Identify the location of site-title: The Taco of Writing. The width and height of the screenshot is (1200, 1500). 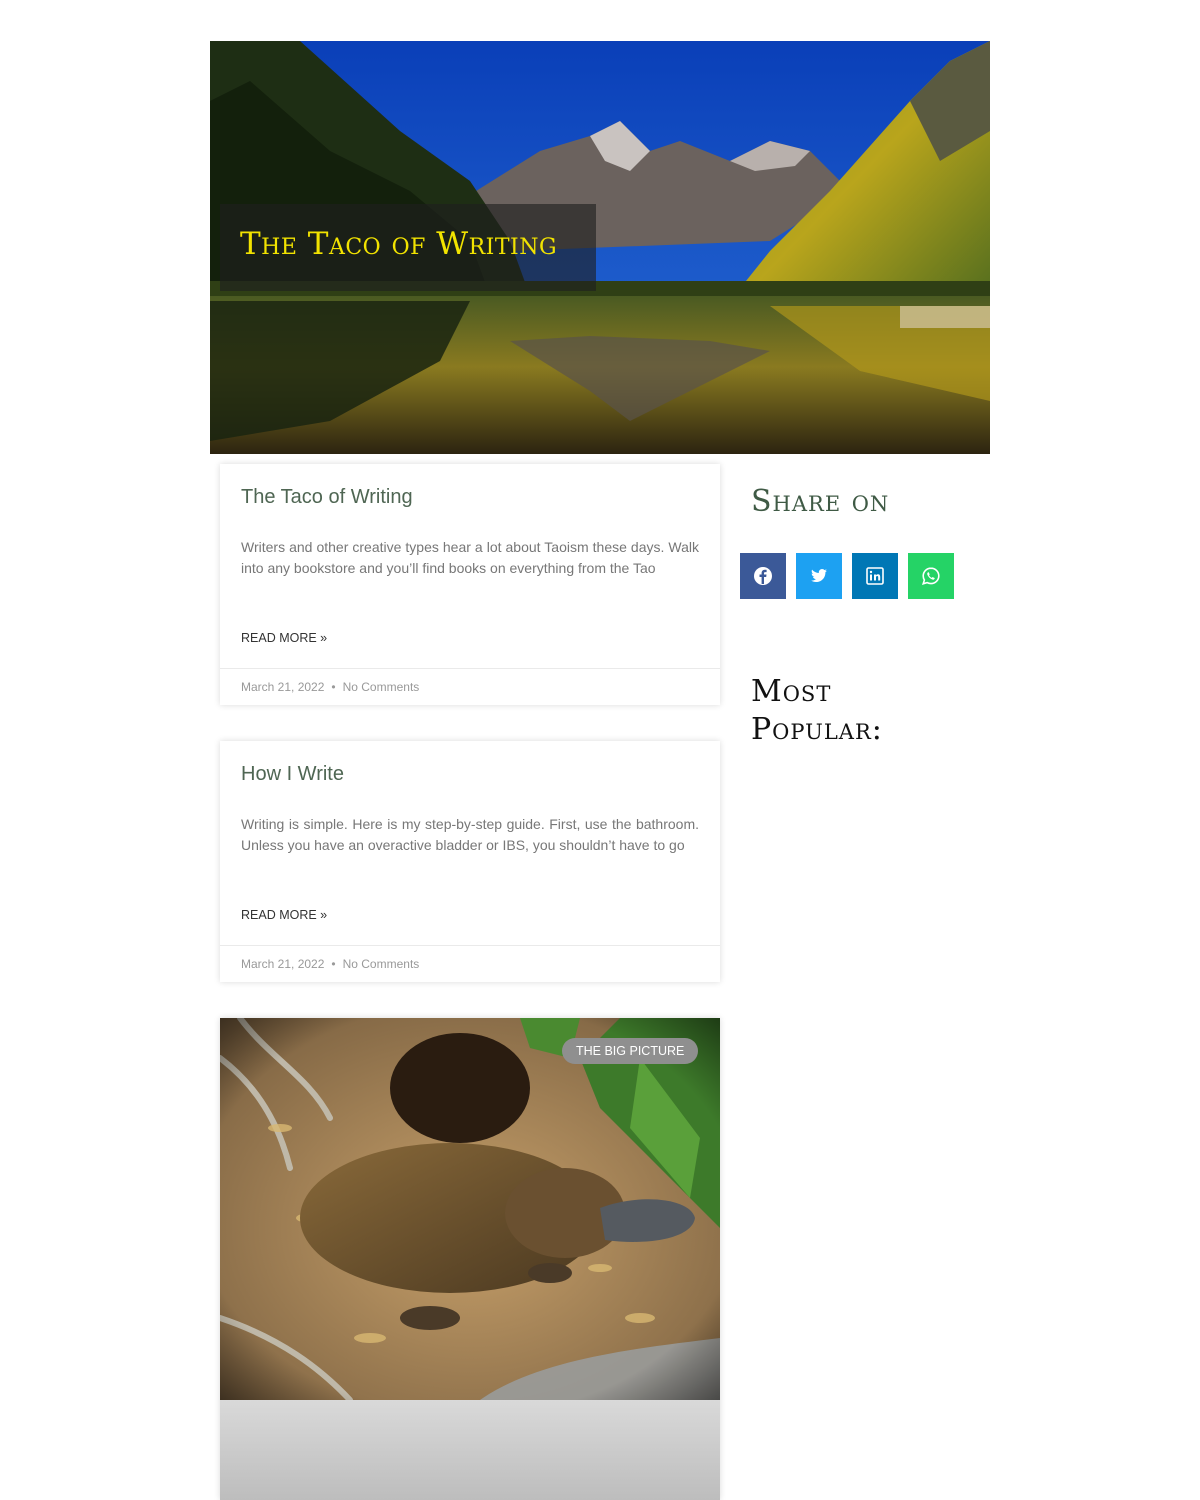
(398, 244).